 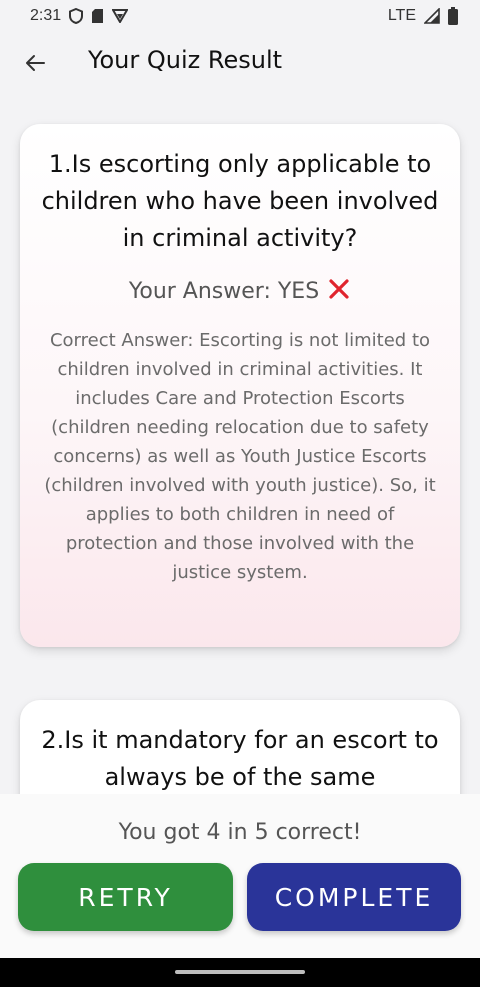 I want to click on status-bar: 2:31 LTE, so click(x=240, y=16).